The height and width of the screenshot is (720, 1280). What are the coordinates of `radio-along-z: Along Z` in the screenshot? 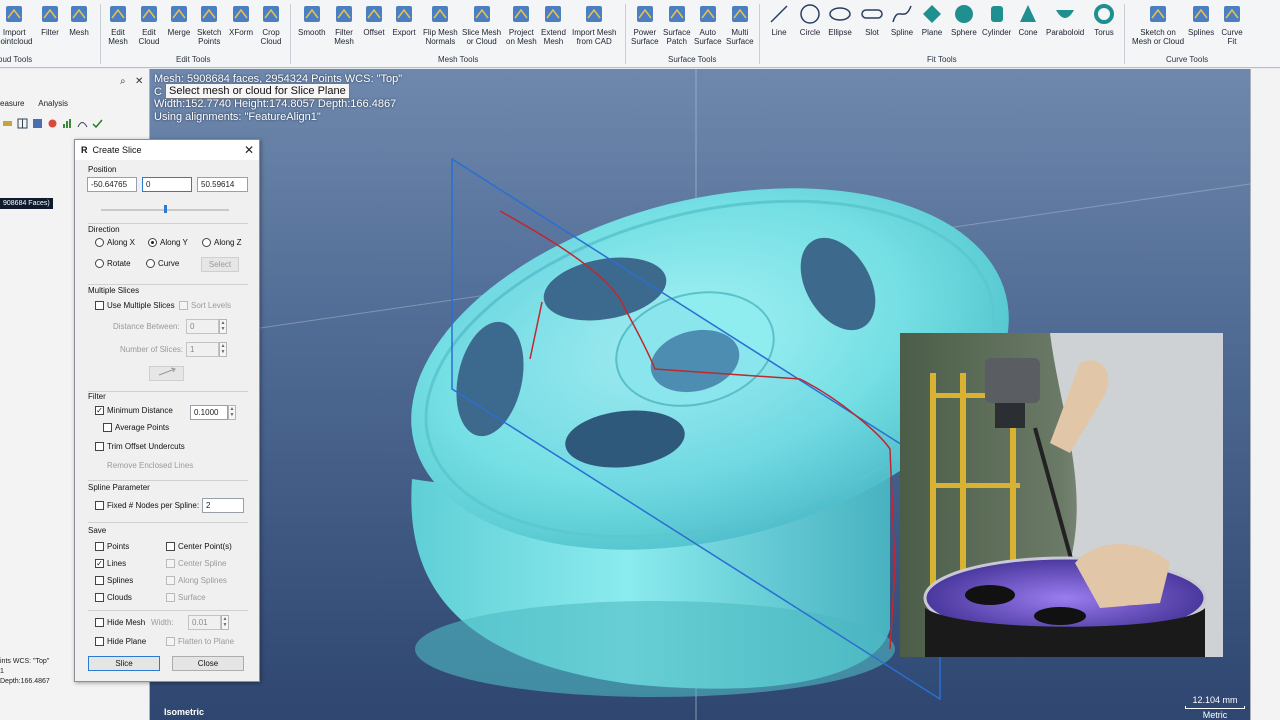 It's located at (222, 242).